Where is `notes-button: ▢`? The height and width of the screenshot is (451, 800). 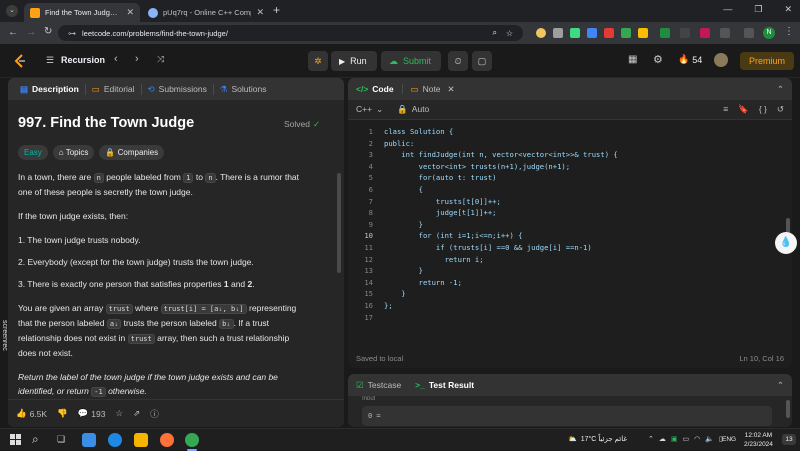 notes-button: ▢ is located at coordinates (482, 61).